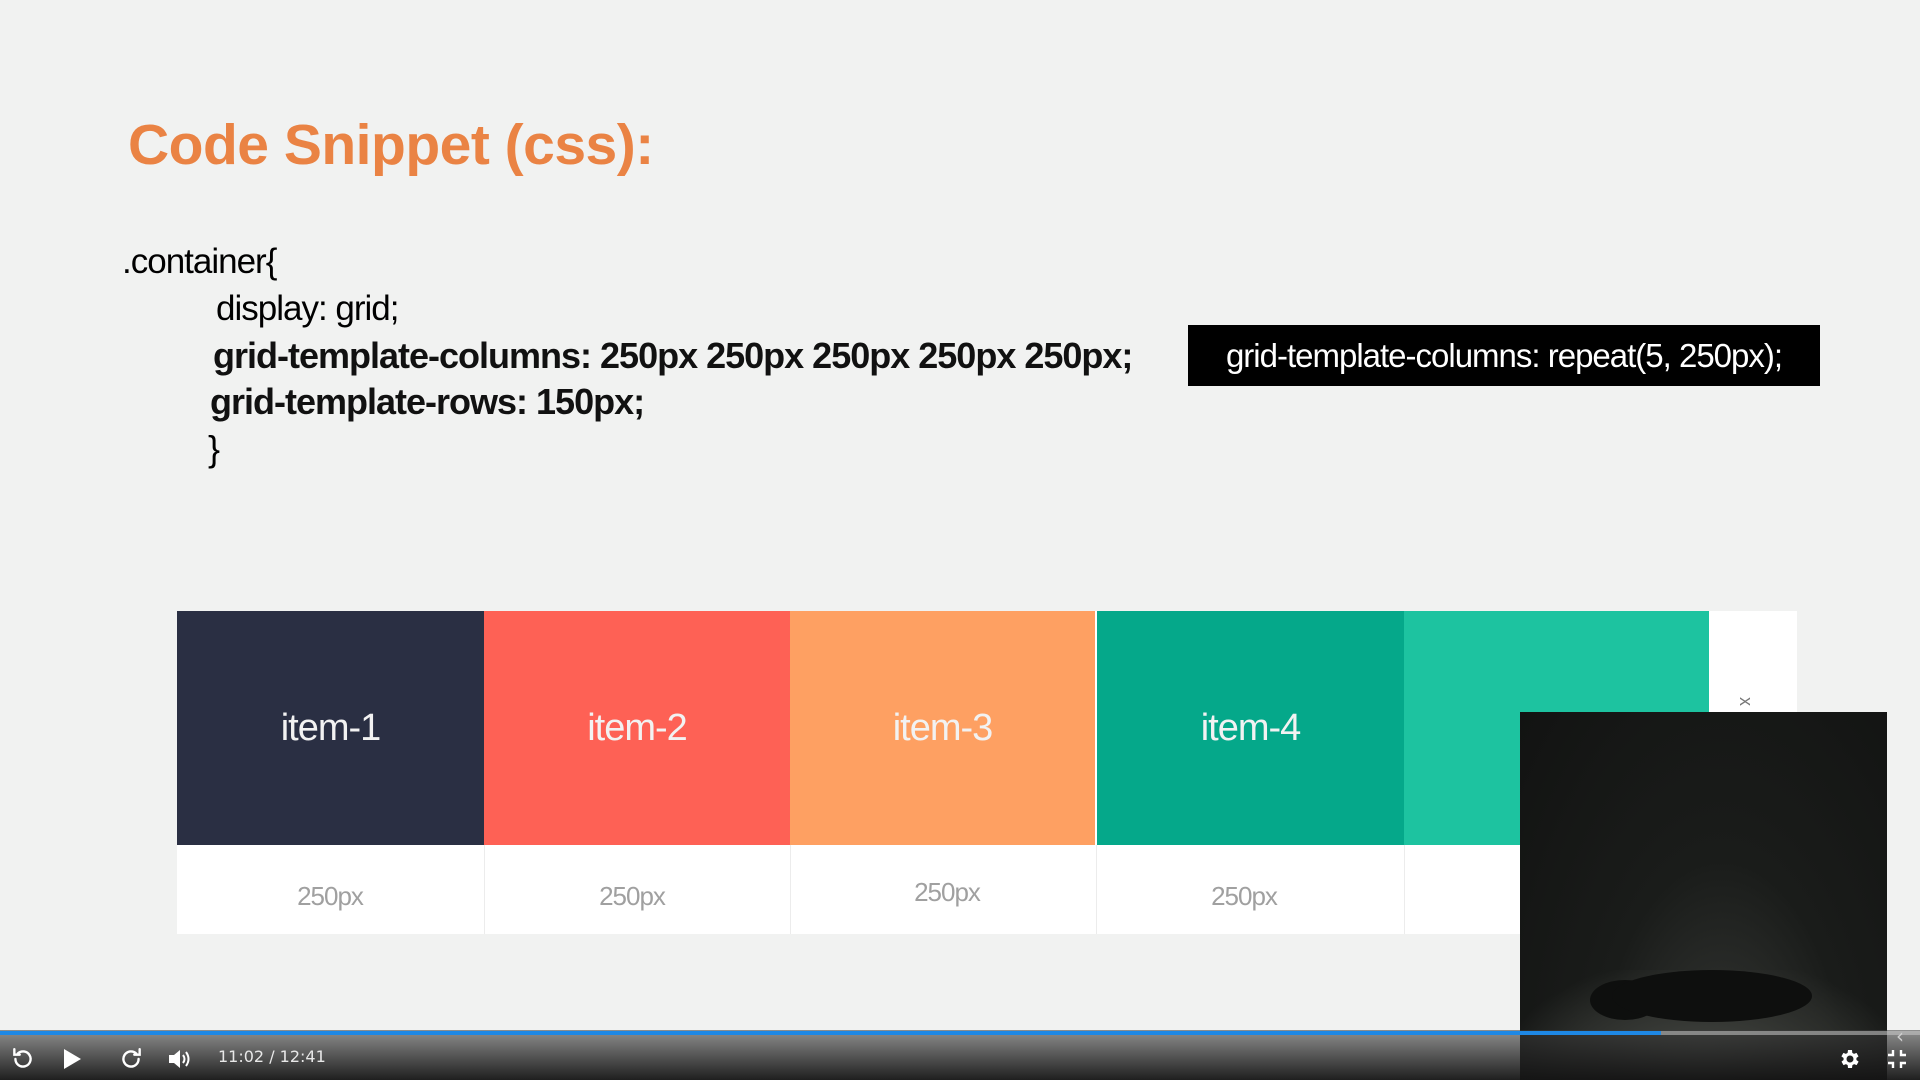 This screenshot has width=1920, height=1080. What do you see at coordinates (391, 145) in the screenshot?
I see `slide-title: Code Snippet (css):` at bounding box center [391, 145].